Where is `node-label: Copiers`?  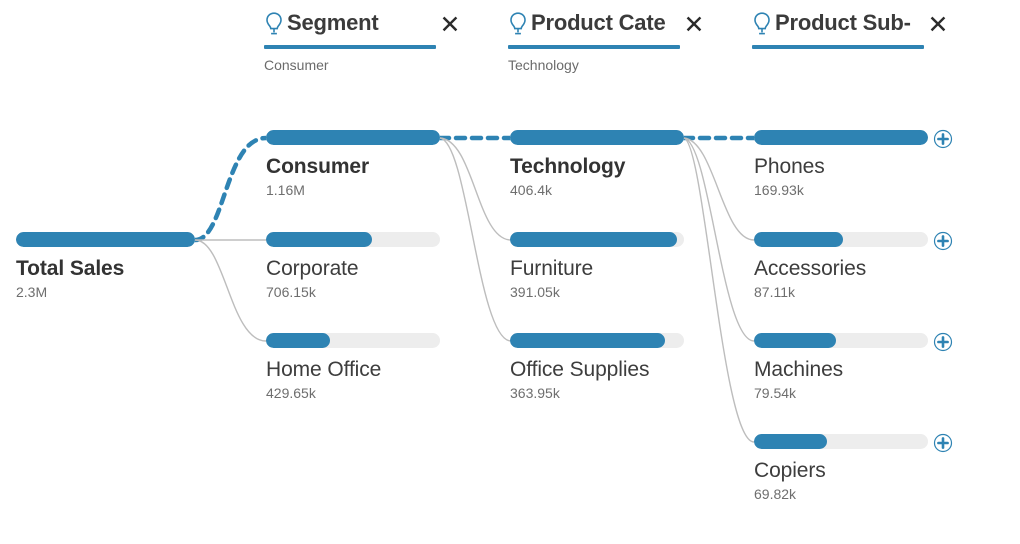 node-label: Copiers is located at coordinates (790, 470).